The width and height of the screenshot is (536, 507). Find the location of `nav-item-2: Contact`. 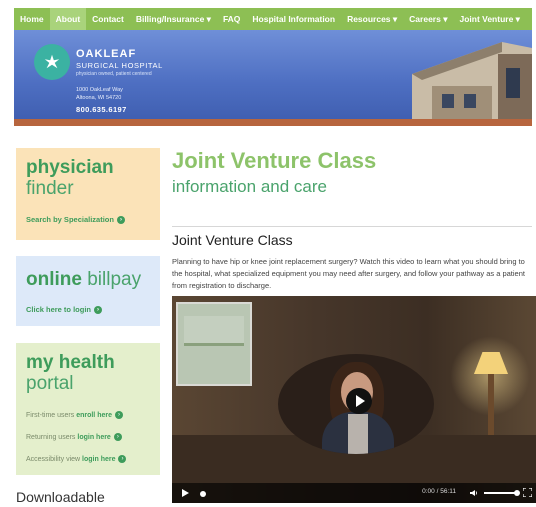

nav-item-2: Contact is located at coordinates (108, 19).